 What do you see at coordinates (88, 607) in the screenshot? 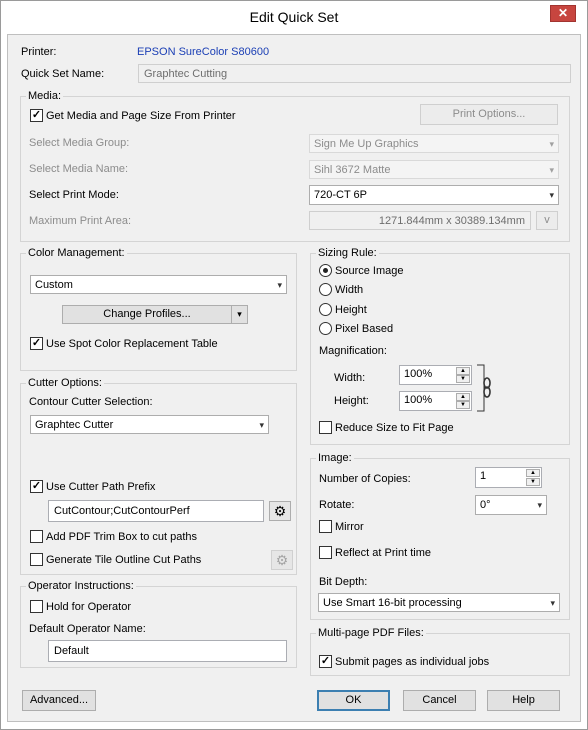
I see `hold-operator-label: Hold for Operator` at bounding box center [88, 607].